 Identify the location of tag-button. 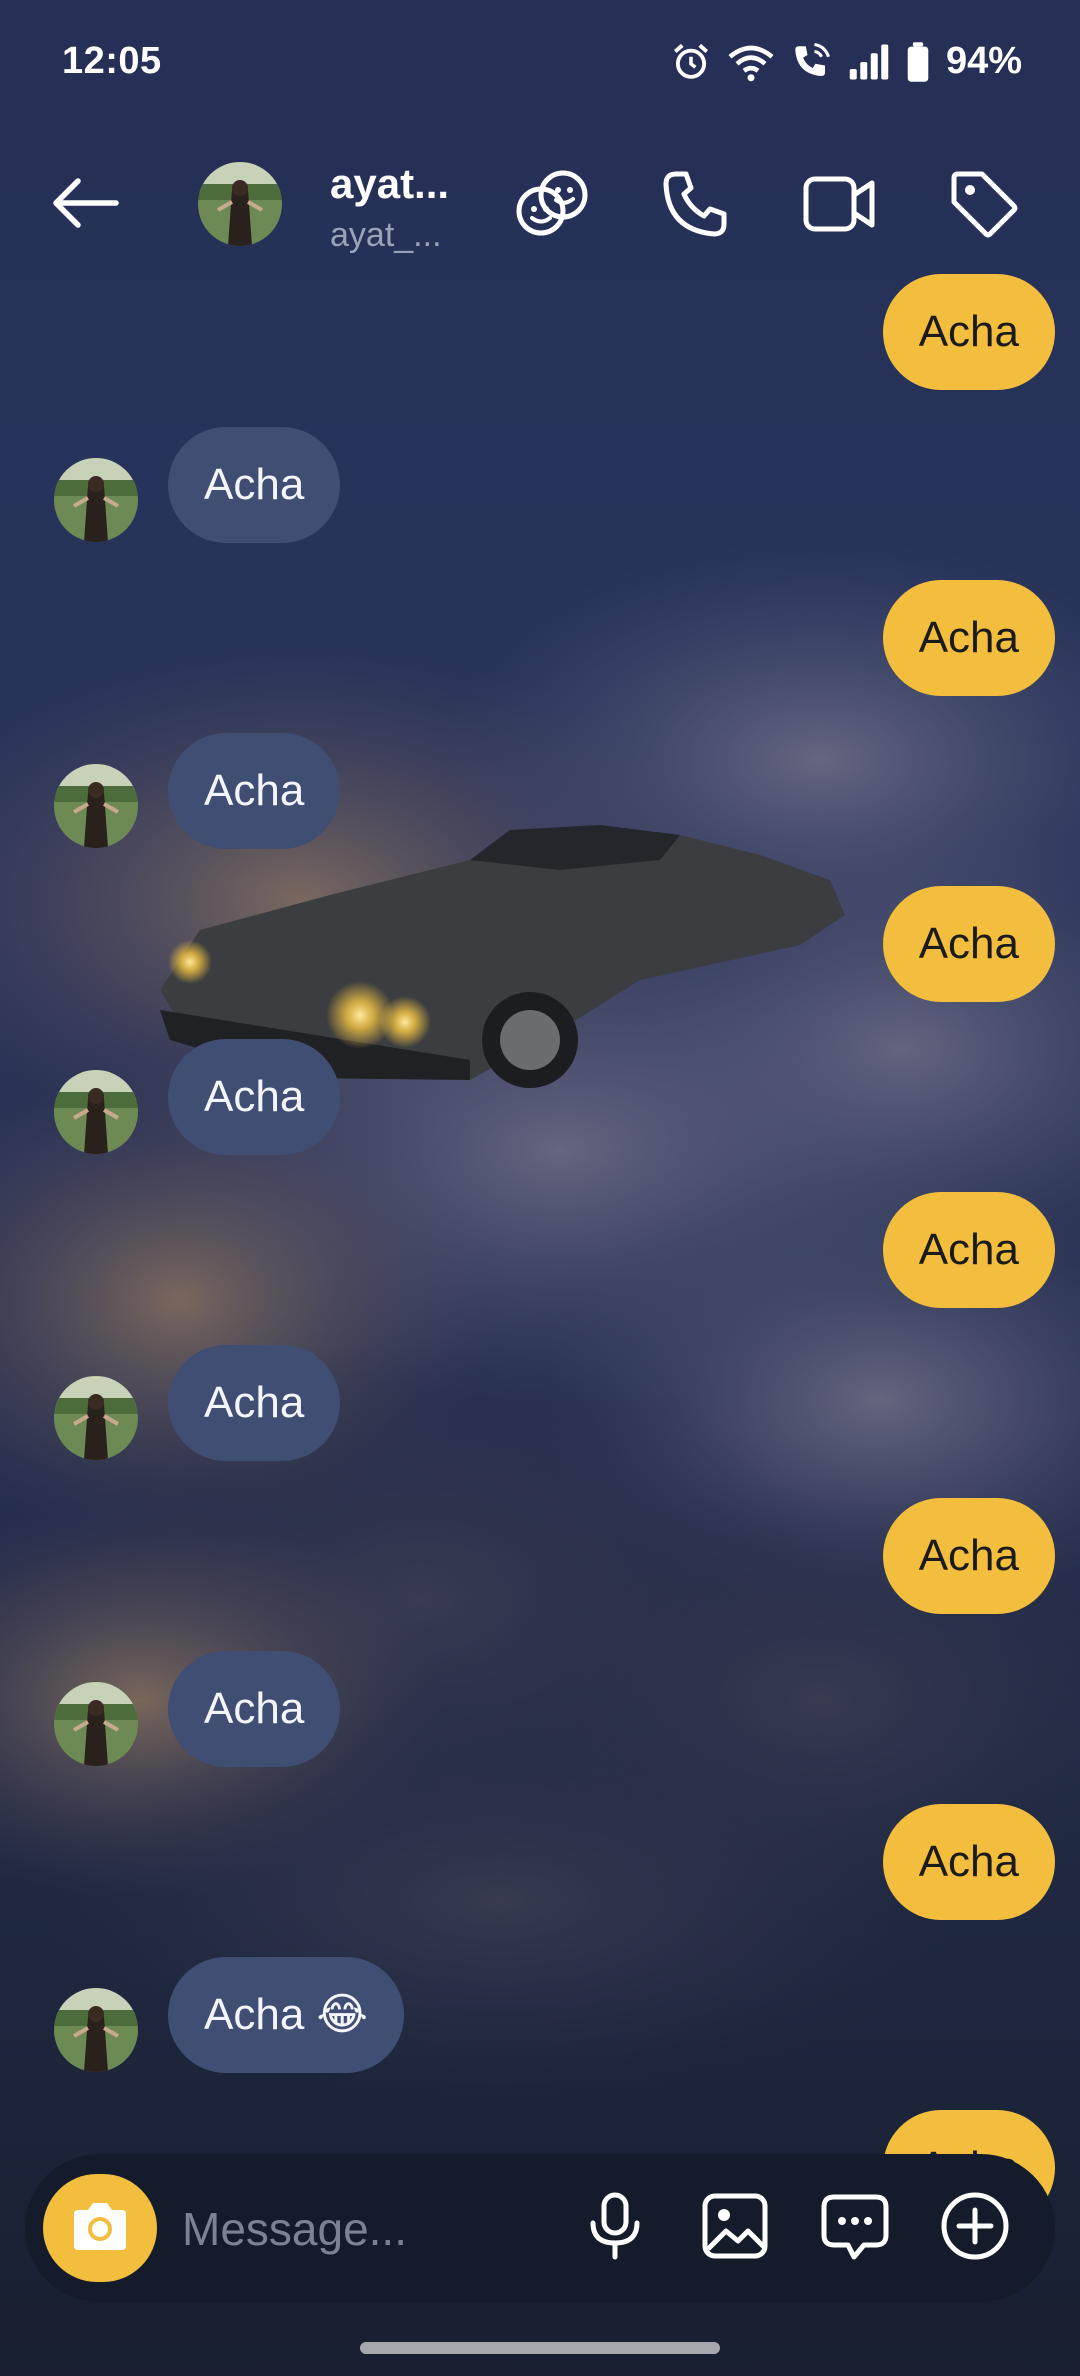
(984, 206).